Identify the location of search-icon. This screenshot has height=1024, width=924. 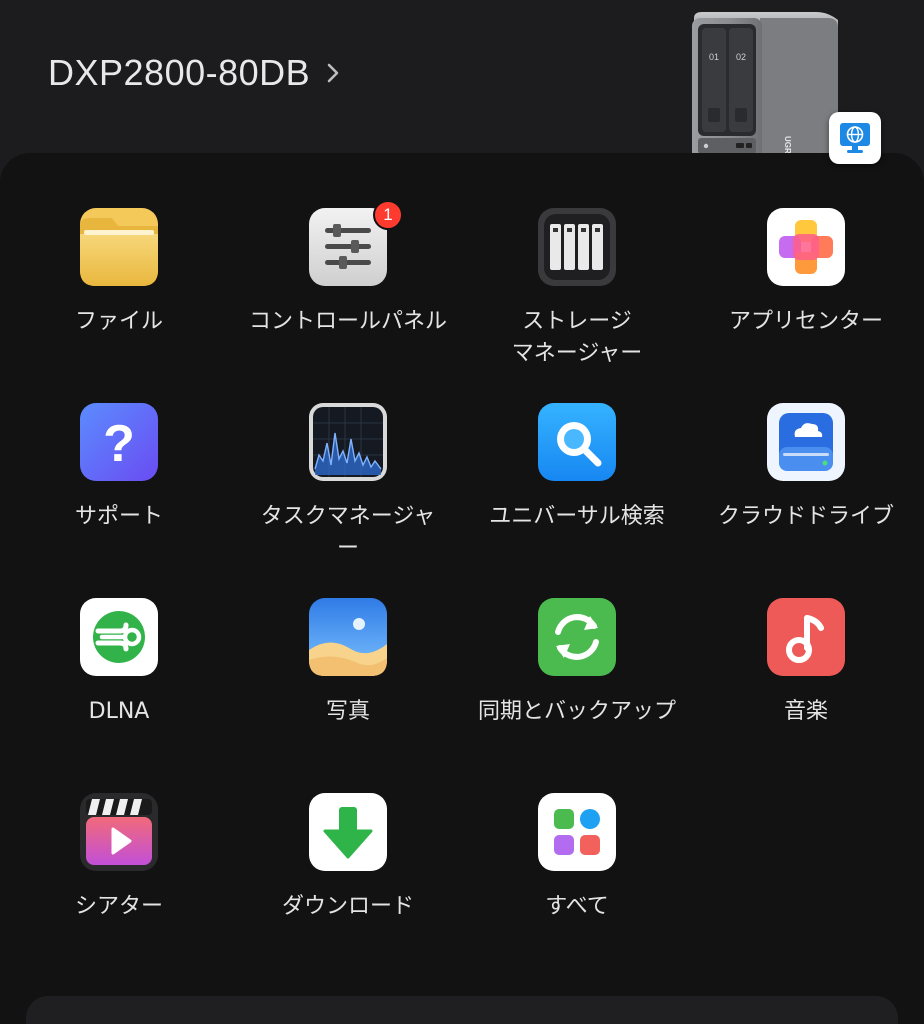
(577, 442).